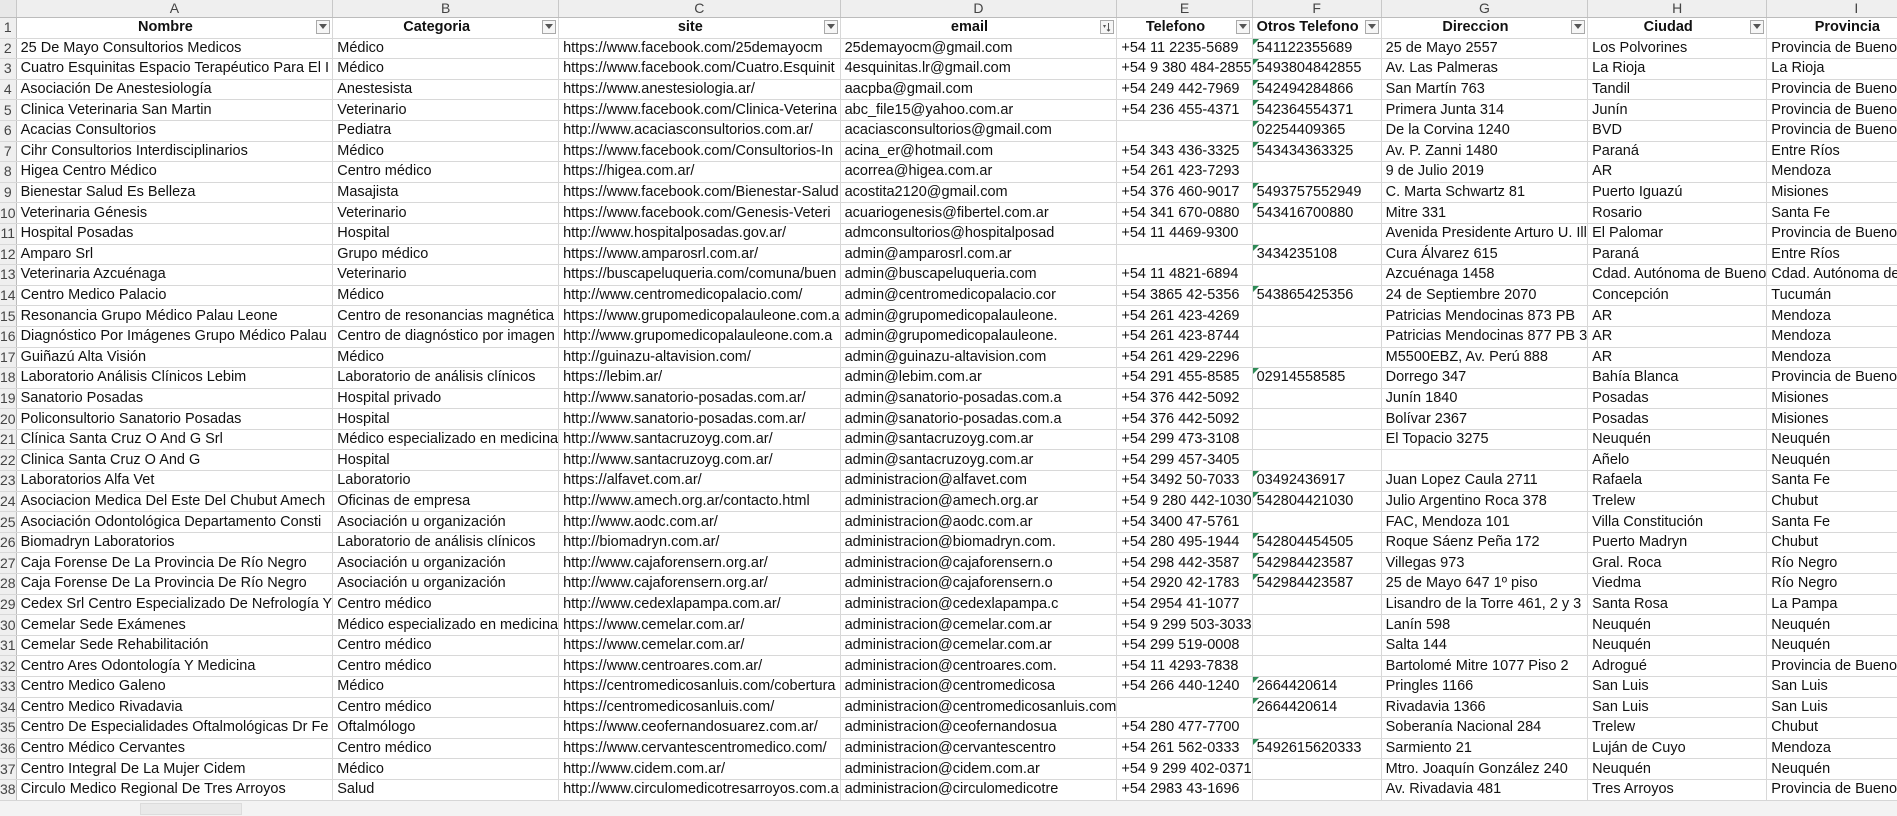 This screenshot has height=816, width=1897. I want to click on cell-e: +54 299 473-3108, so click(1184, 440).